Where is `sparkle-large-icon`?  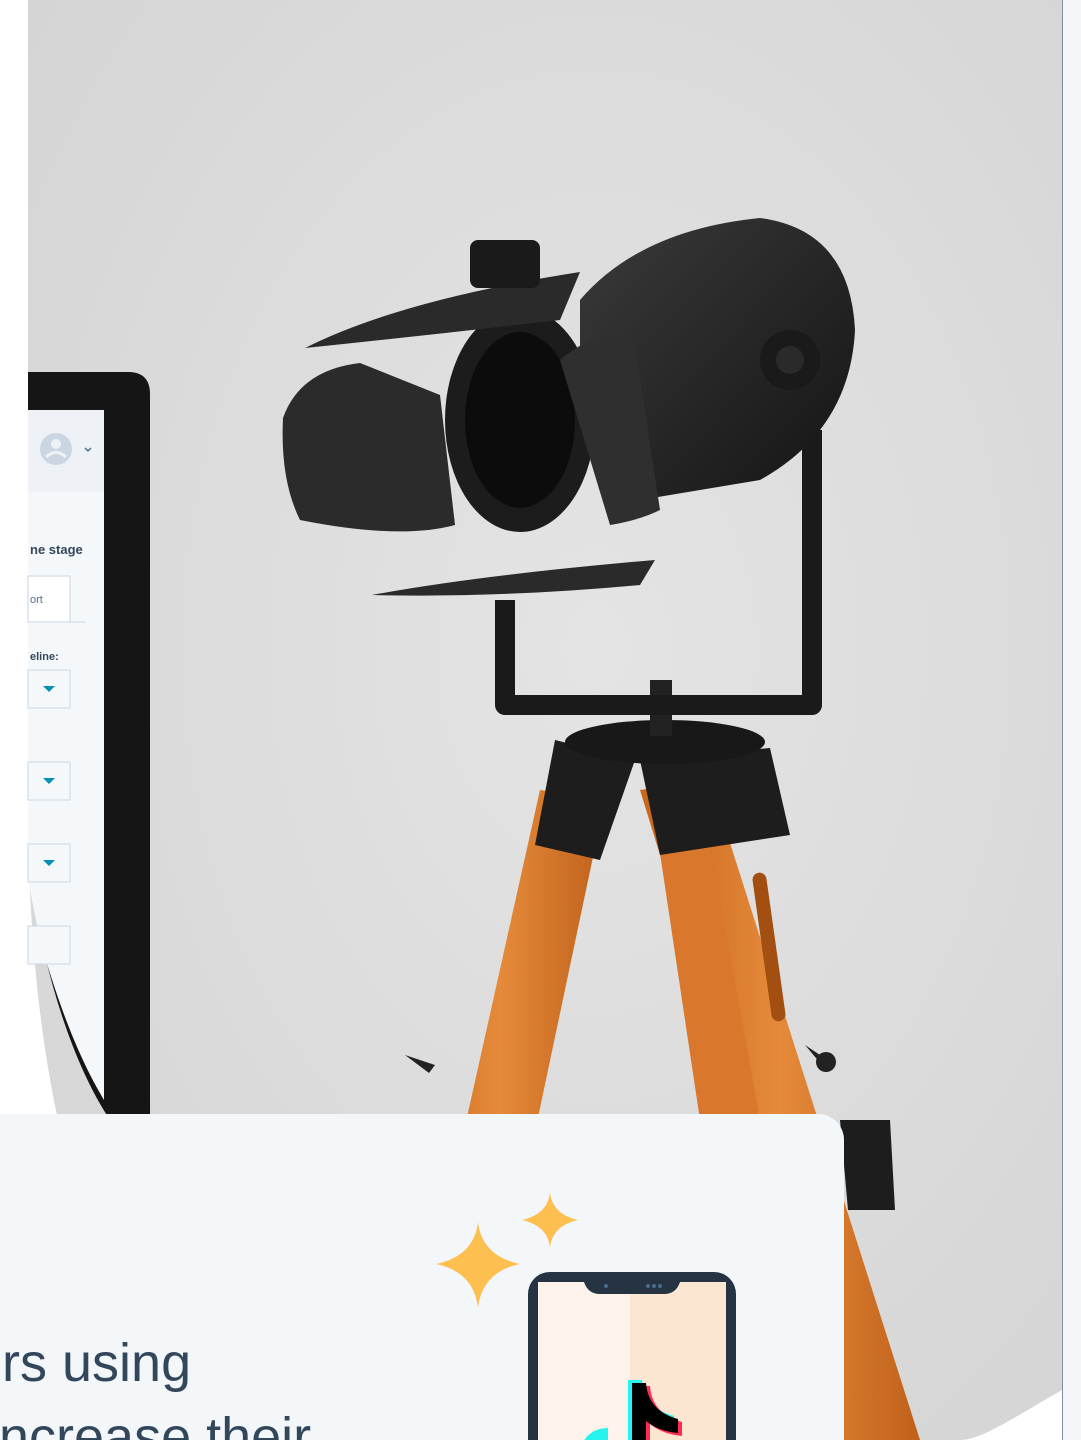
sparkle-large-icon is located at coordinates (478, 1265).